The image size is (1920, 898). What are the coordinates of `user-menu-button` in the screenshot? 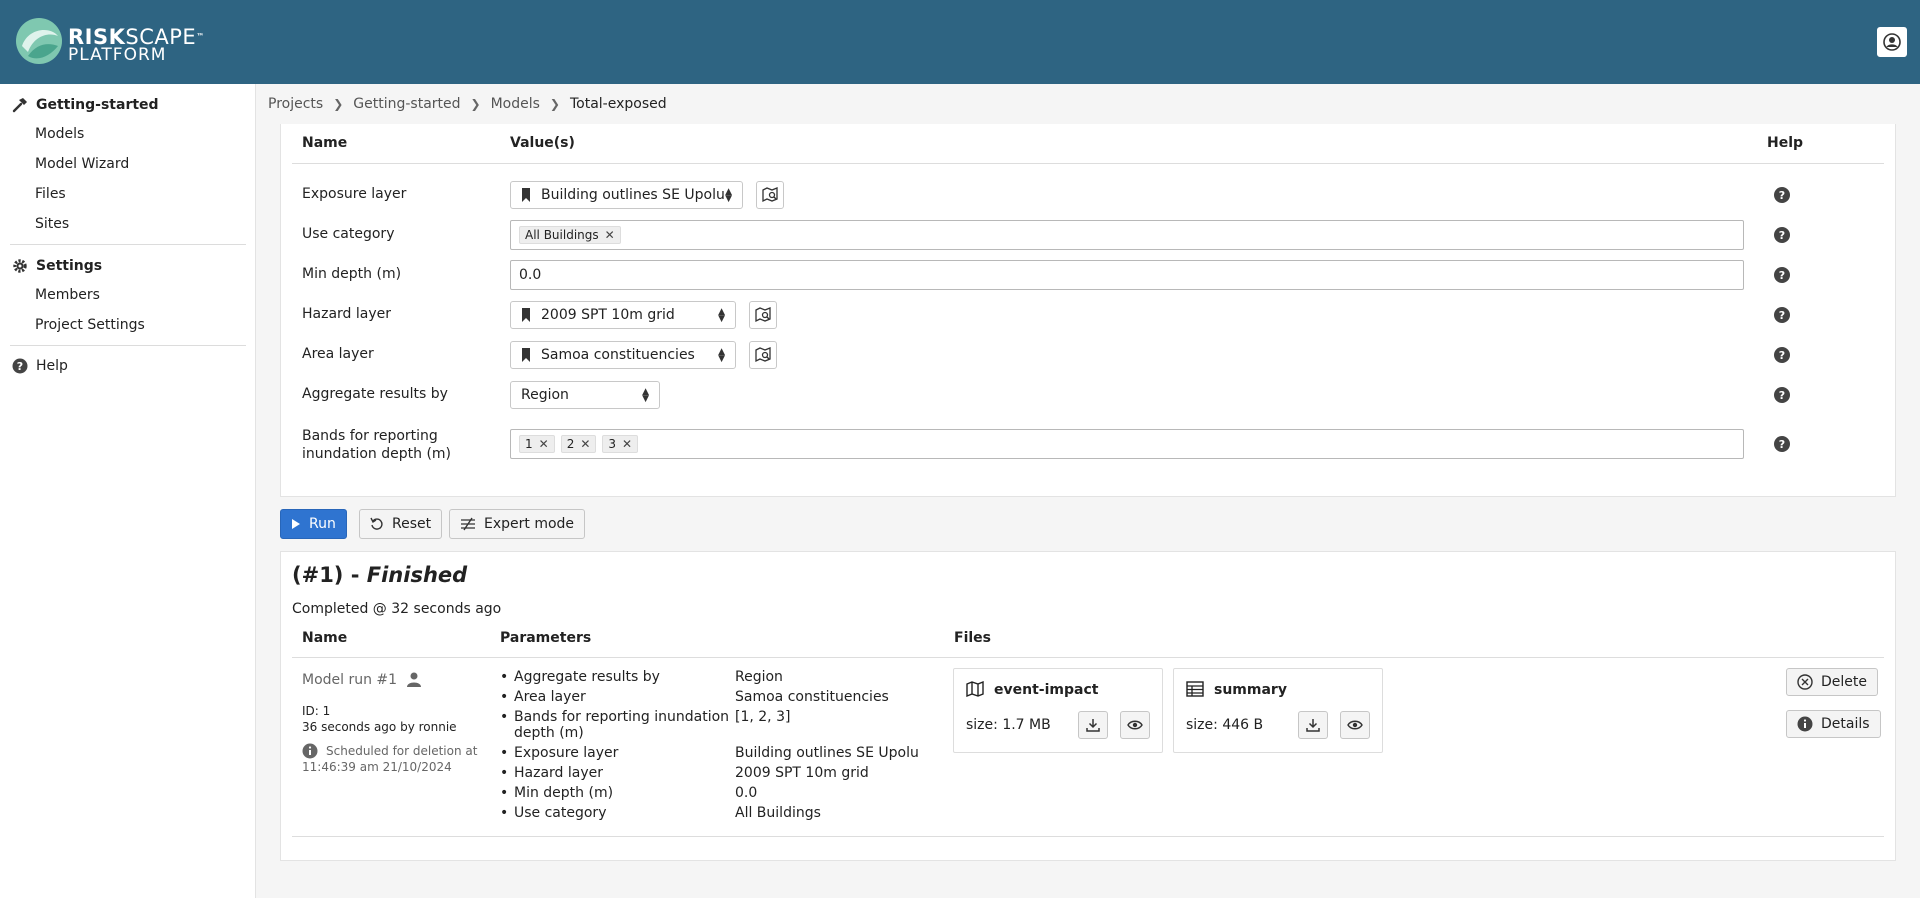 It's located at (1892, 42).